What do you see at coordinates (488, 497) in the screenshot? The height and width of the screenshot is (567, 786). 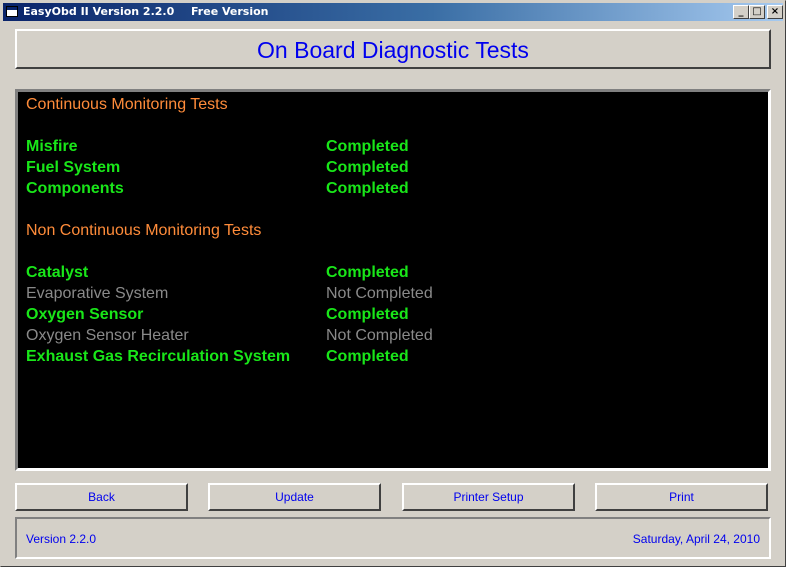 I see `printer-setup-button: Printer Setup` at bounding box center [488, 497].